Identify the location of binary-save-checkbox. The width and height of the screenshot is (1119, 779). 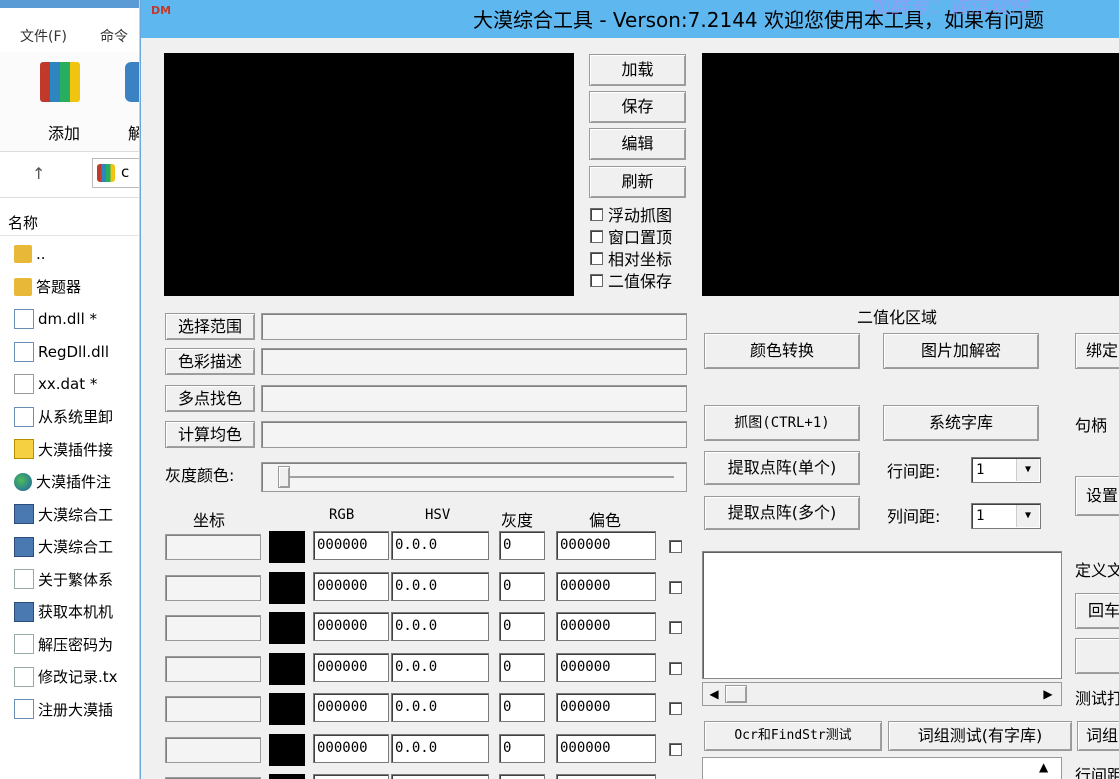
(596, 280).